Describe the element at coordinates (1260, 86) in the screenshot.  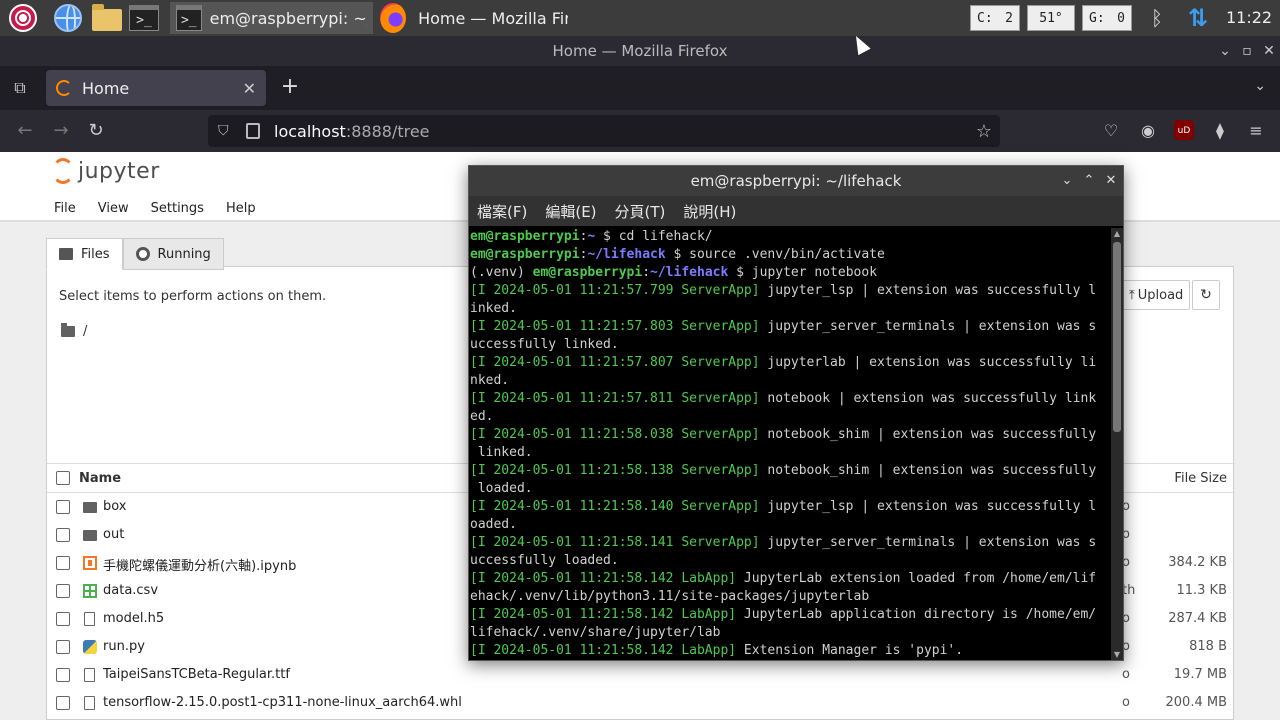
I see `list-all-tabs-icon: ⌄` at that location.